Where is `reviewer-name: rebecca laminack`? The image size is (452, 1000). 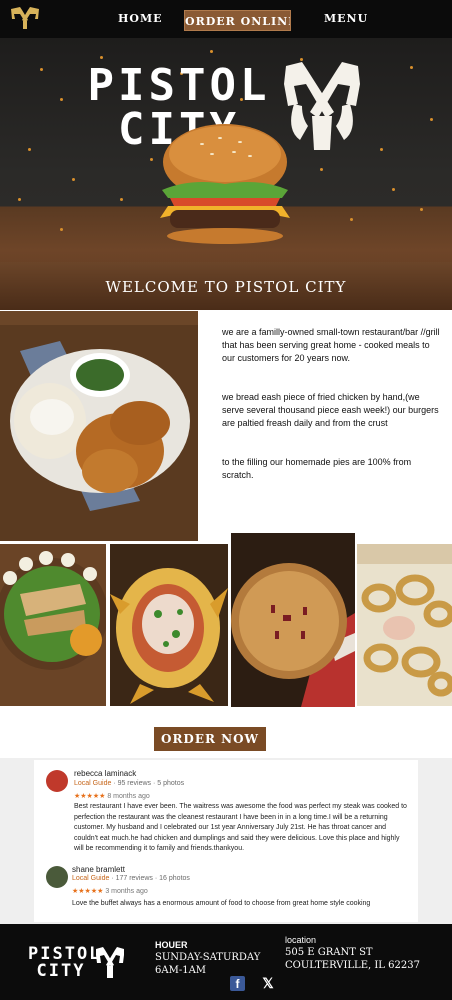
reviewer-name: rebecca laminack is located at coordinates (105, 773).